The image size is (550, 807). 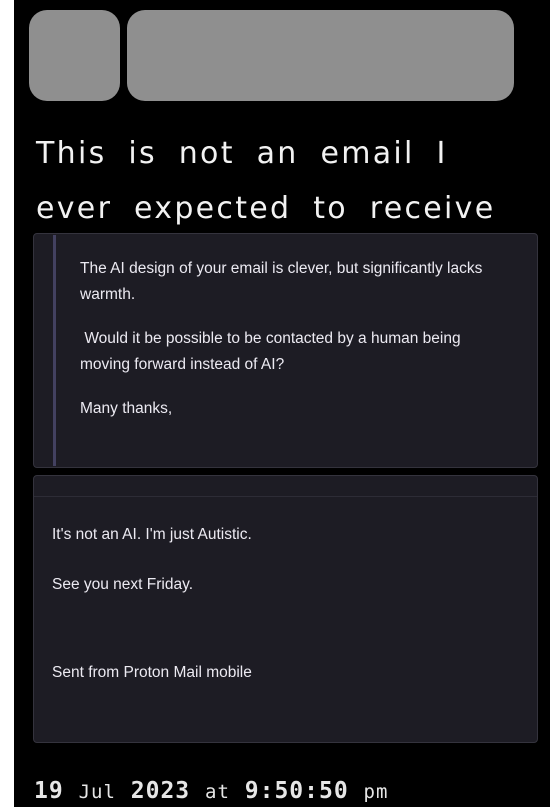 I want to click on timestamp-year: 2023, so click(x=160, y=791).